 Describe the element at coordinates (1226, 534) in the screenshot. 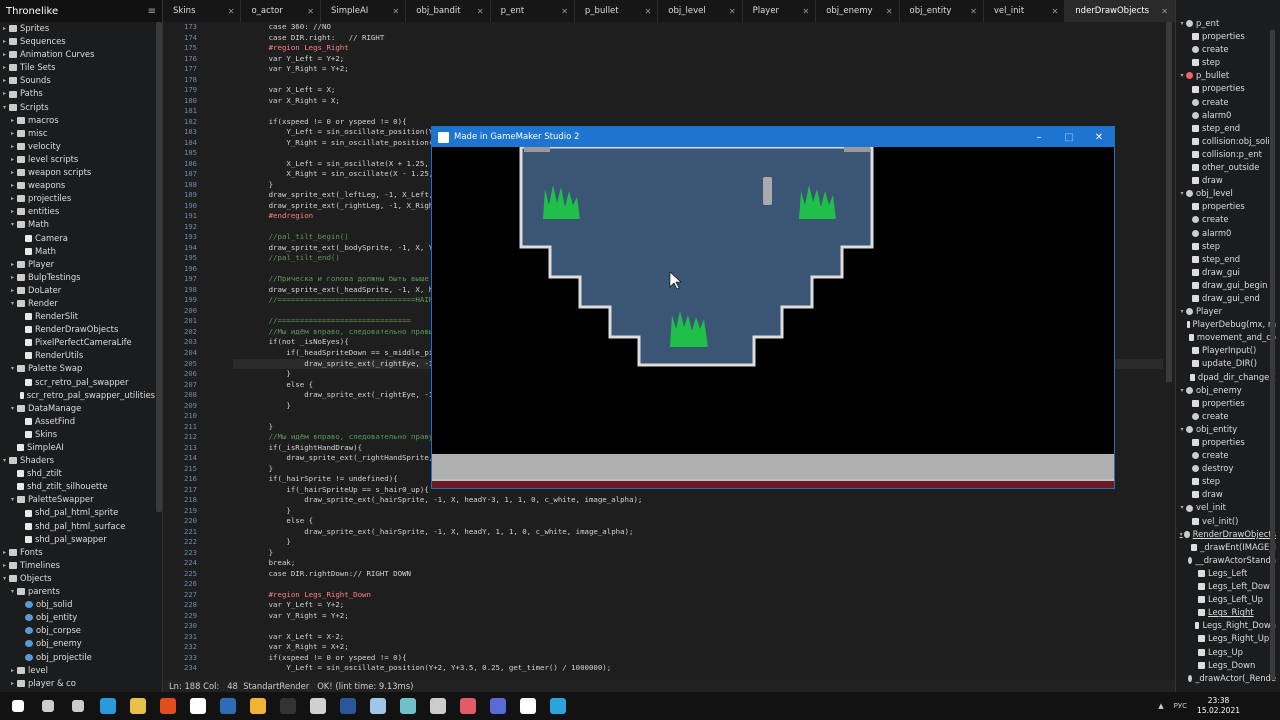

I see `outline-item: ▾ RenderDrawObjects` at that location.